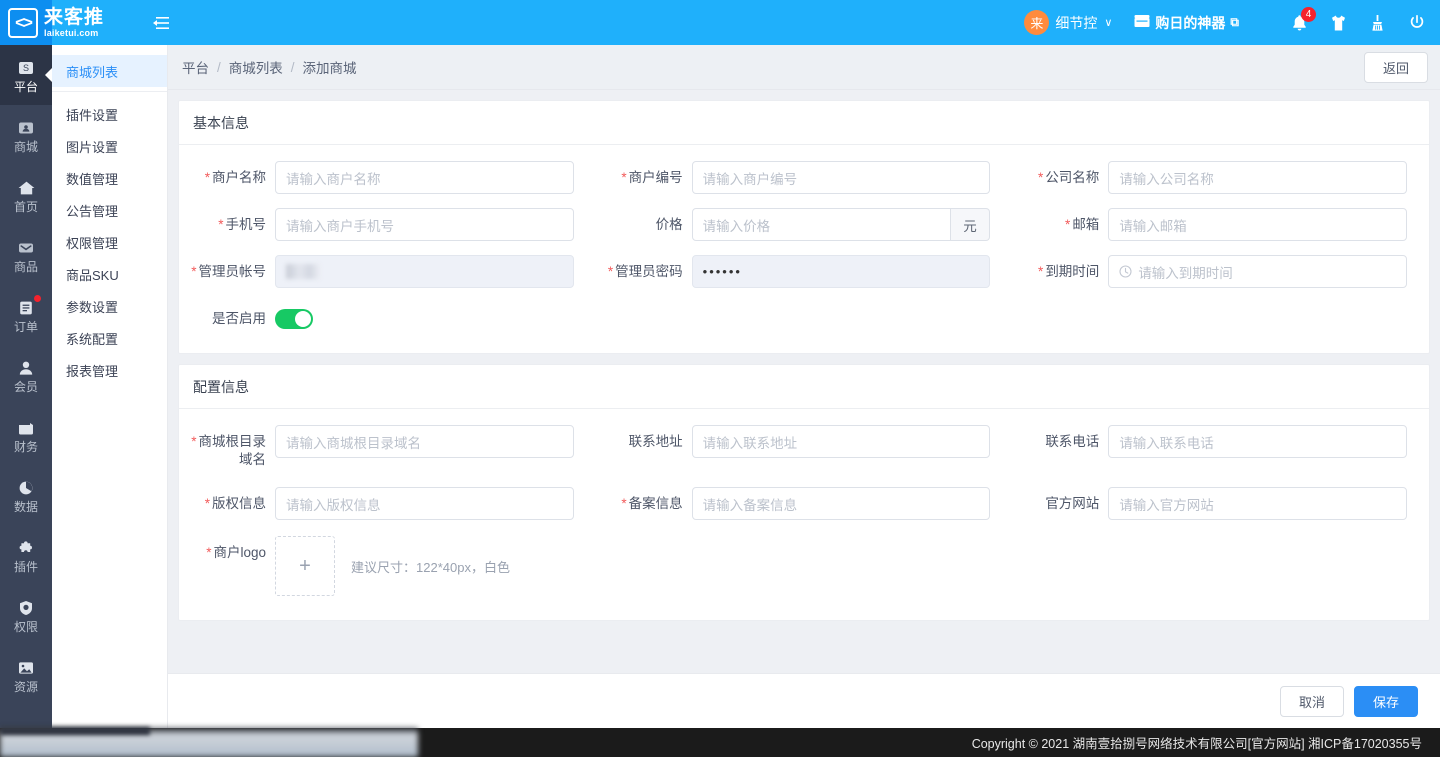 This screenshot has height=757, width=1440. What do you see at coordinates (1303, 19) in the screenshot?
I see `bell-icon: 4` at bounding box center [1303, 19].